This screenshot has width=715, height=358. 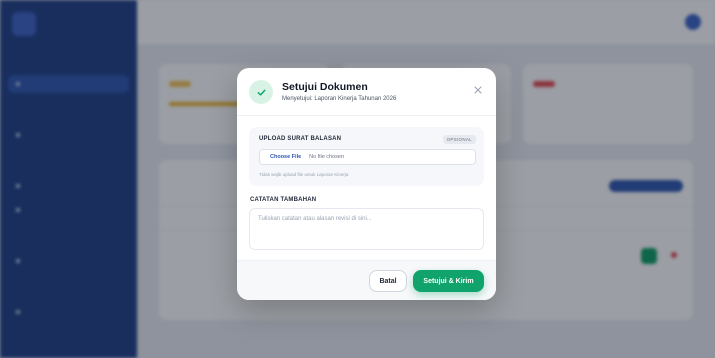 I want to click on check-icon, so click(x=261, y=92).